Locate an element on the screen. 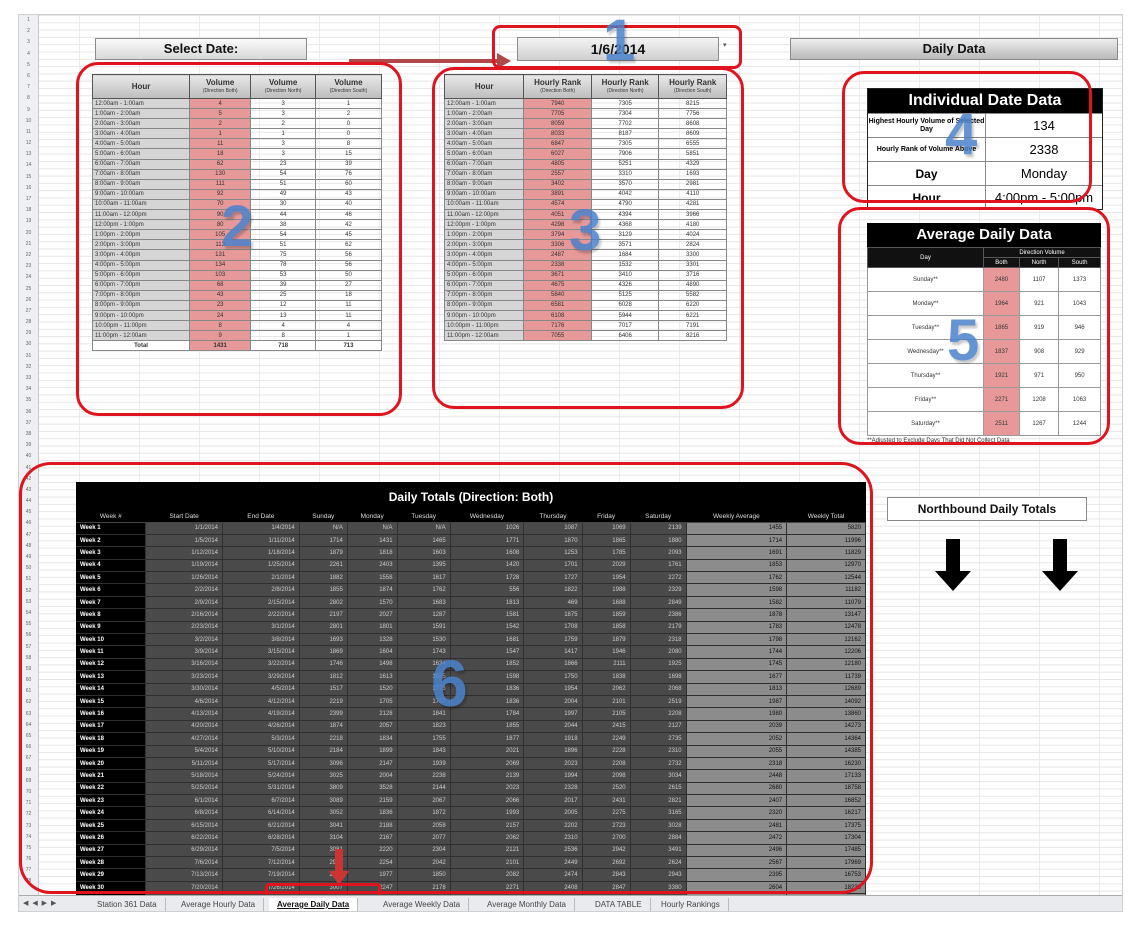  value-cell: 7/12/2014 is located at coordinates (261, 863).